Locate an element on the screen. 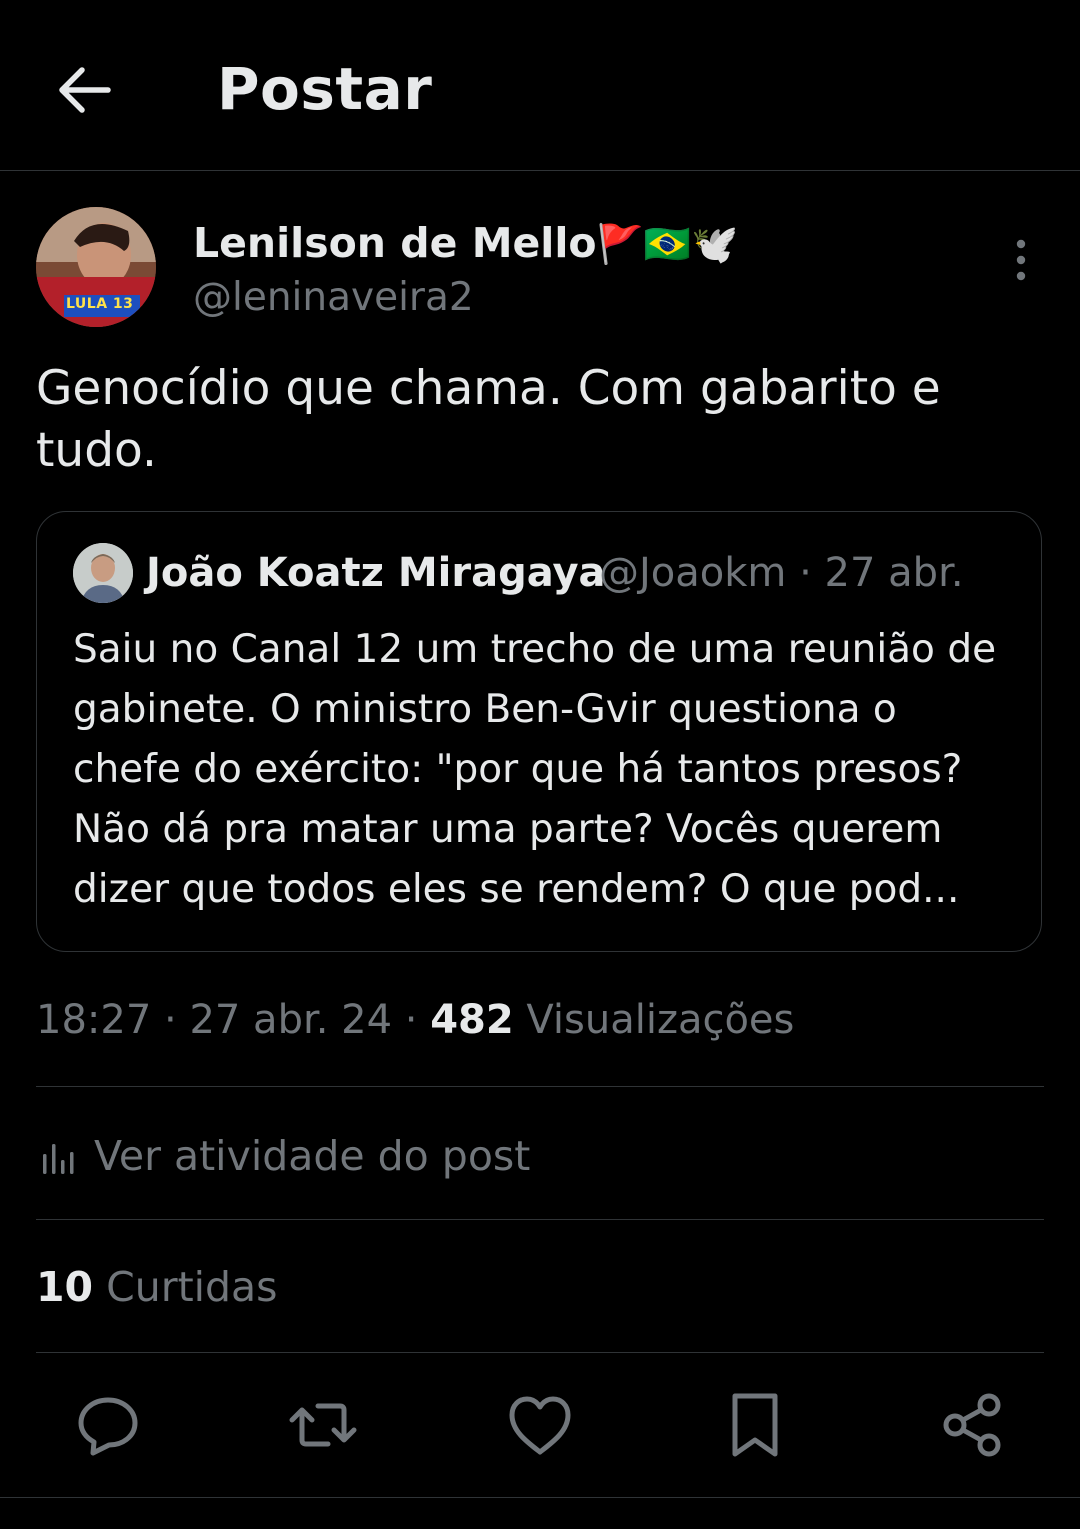 This screenshot has width=1080, height=1529. author-flags: 🚩🇧🇷🕊️ is located at coordinates (667, 244).